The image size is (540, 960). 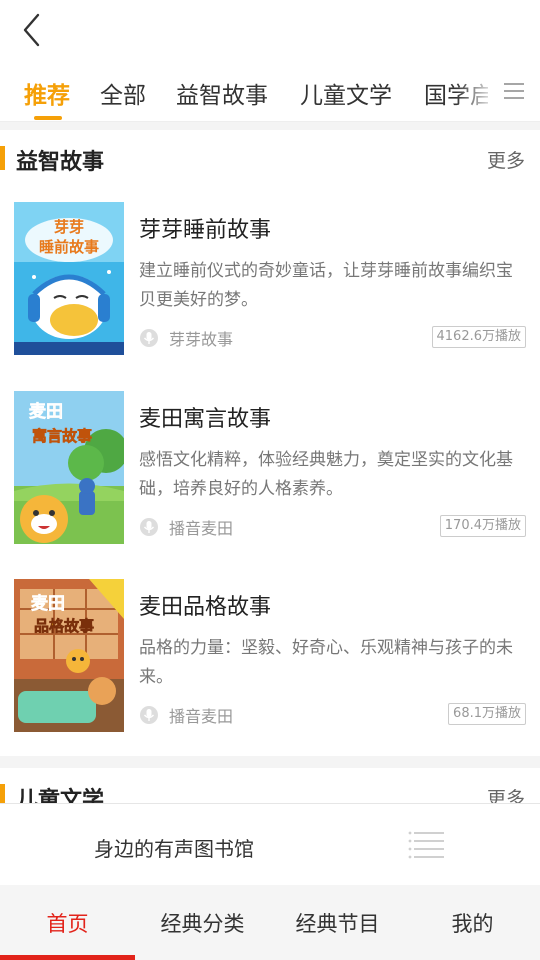 What do you see at coordinates (337, 922) in the screenshot?
I see `nav-programs: 经典节目` at bounding box center [337, 922].